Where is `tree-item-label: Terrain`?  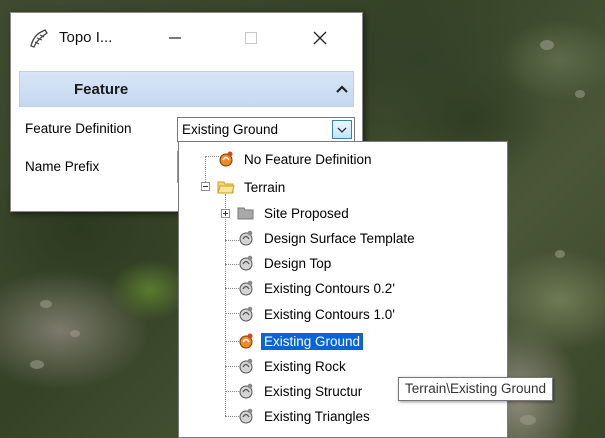
tree-item-label: Terrain is located at coordinates (265, 187).